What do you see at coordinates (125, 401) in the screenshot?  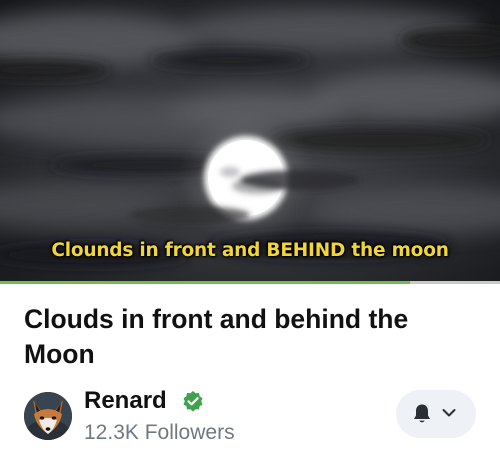 I see `channel-name: Renard` at bounding box center [125, 401].